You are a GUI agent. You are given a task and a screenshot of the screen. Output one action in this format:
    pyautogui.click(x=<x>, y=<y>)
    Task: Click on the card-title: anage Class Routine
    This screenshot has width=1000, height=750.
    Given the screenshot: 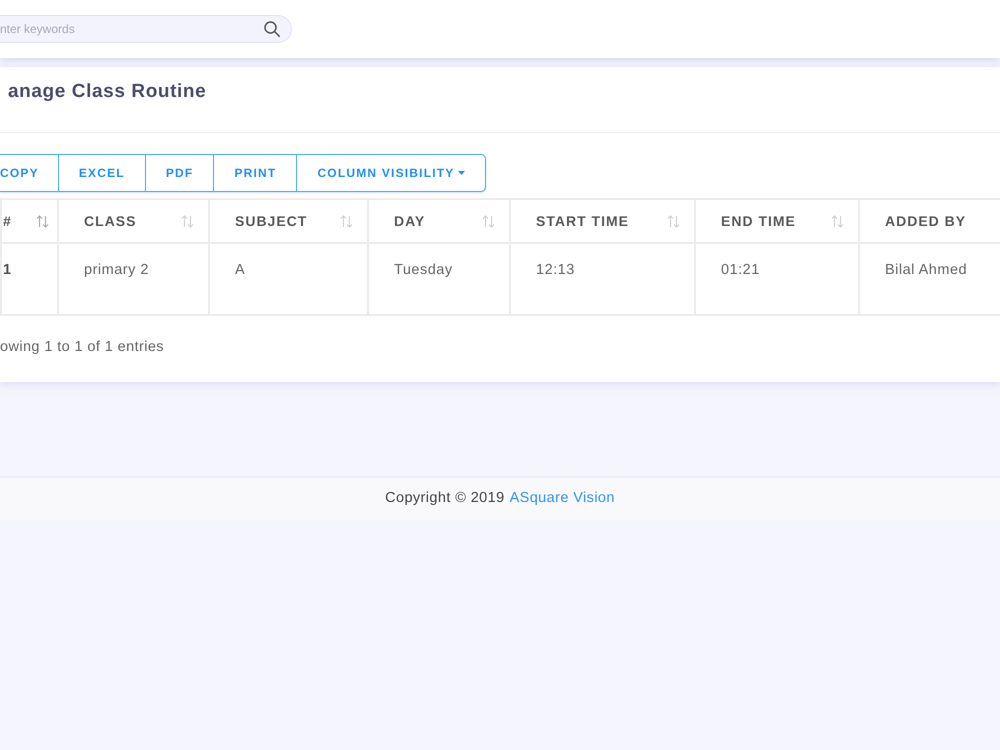 What is the action you would take?
    pyautogui.click(x=107, y=92)
    